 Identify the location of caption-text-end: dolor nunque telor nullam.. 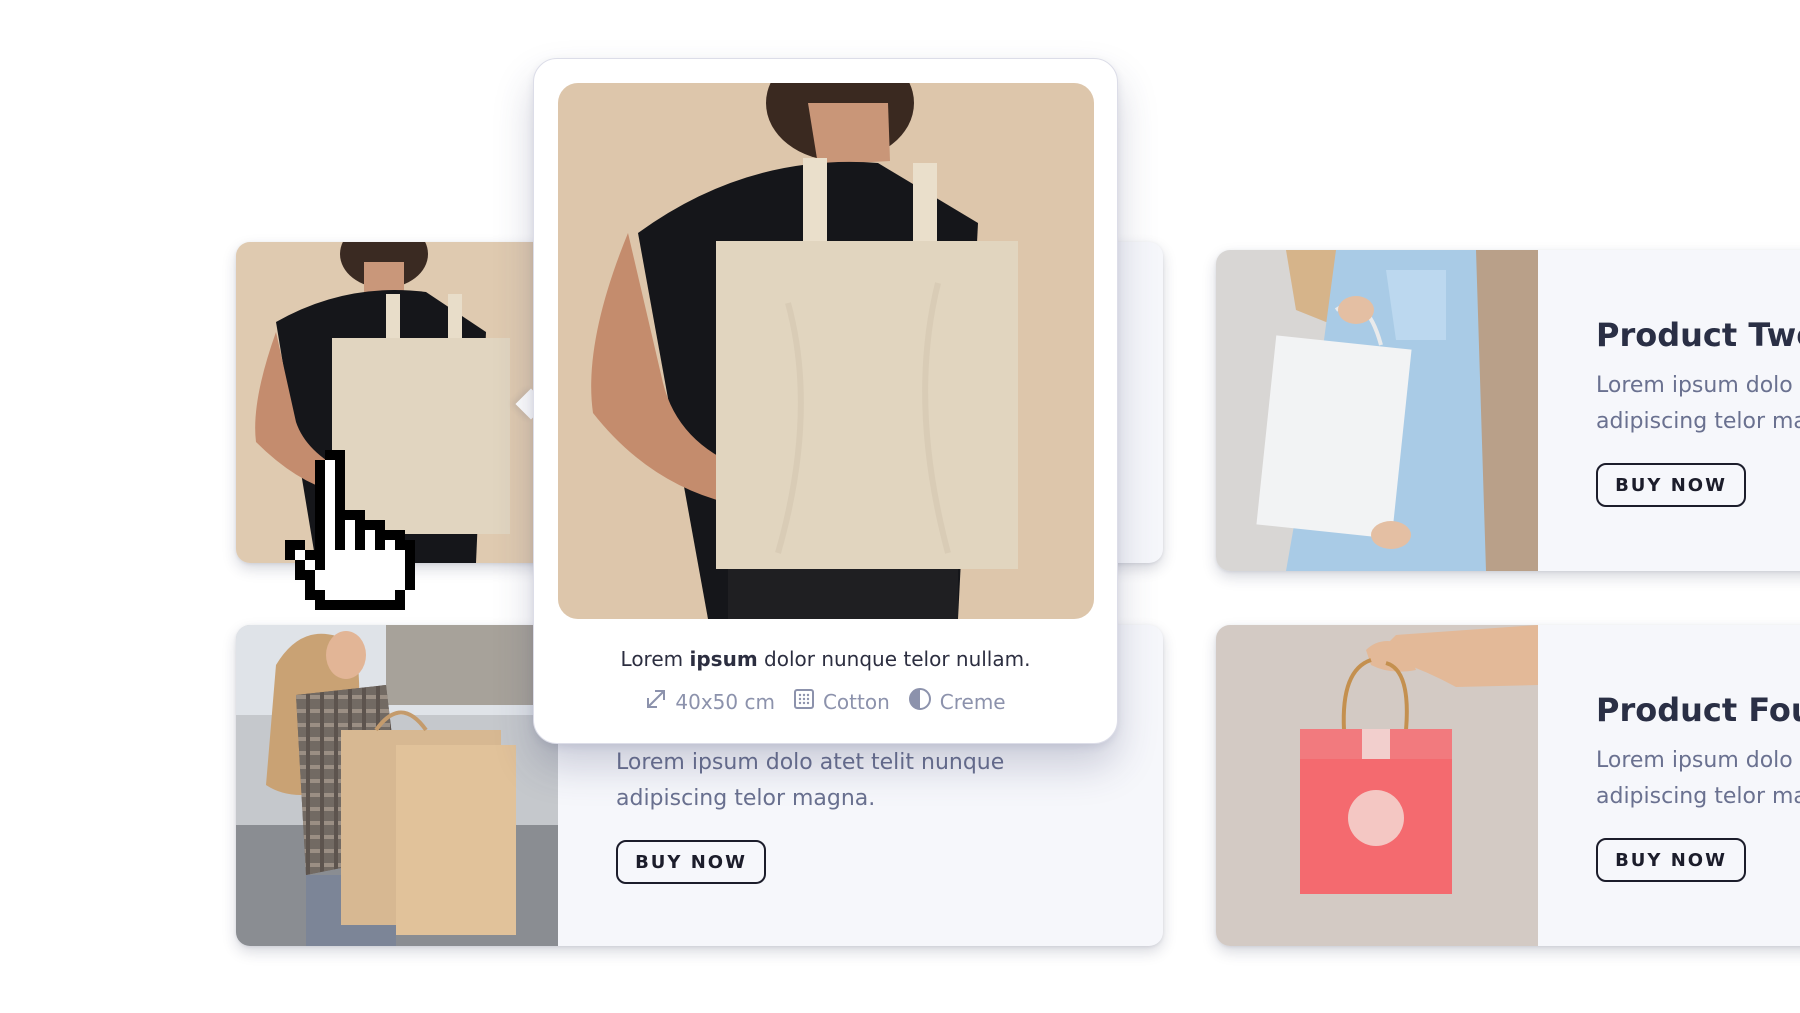
(894, 659).